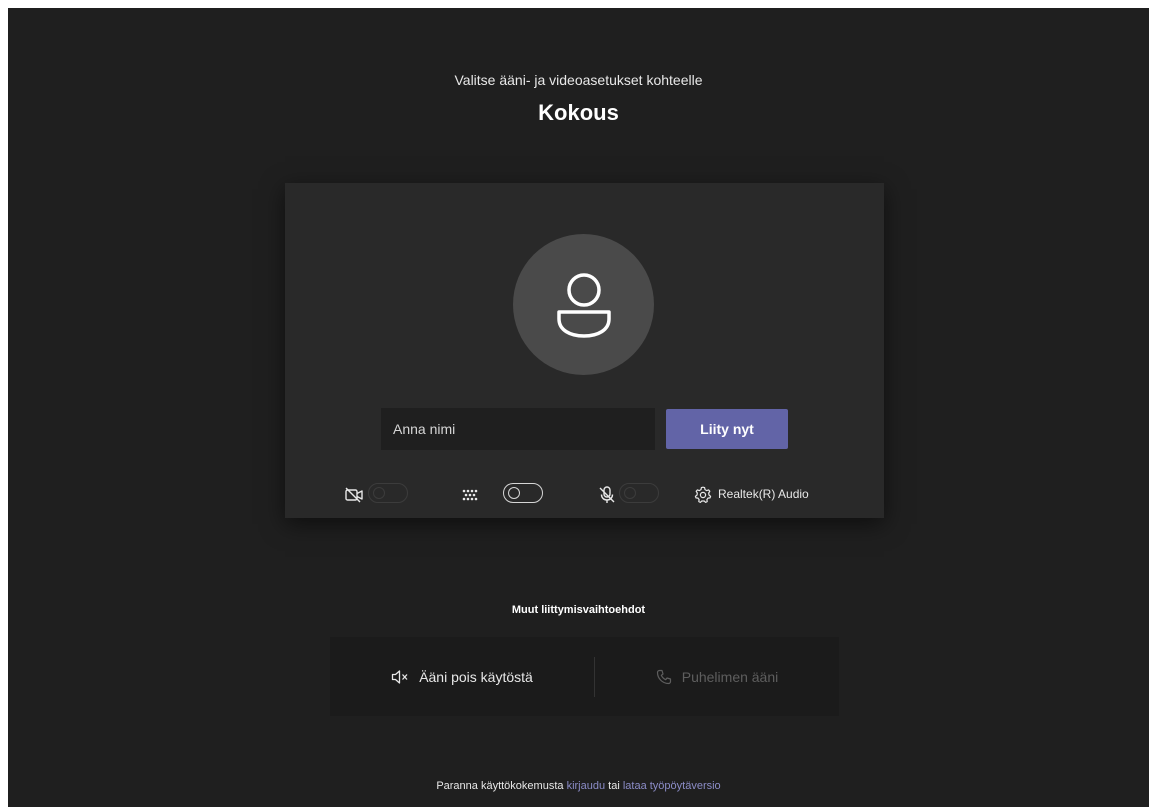  I want to click on phone-audio-option: Puhelimen ääni, so click(717, 676).